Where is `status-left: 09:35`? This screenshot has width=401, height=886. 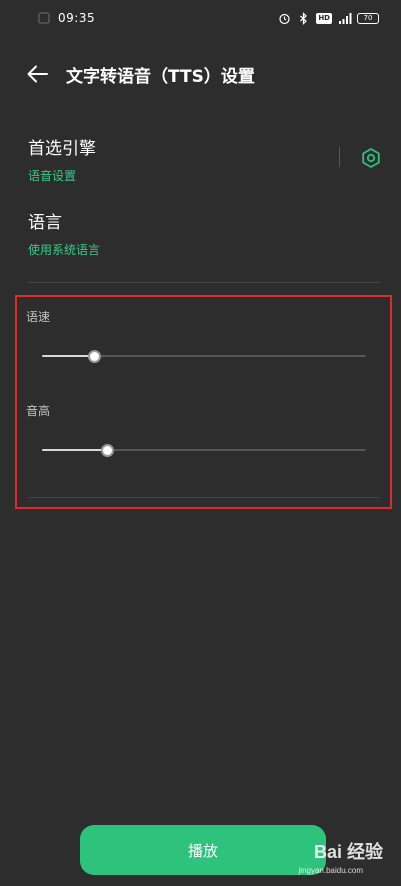 status-left: 09:35 is located at coordinates (66, 18).